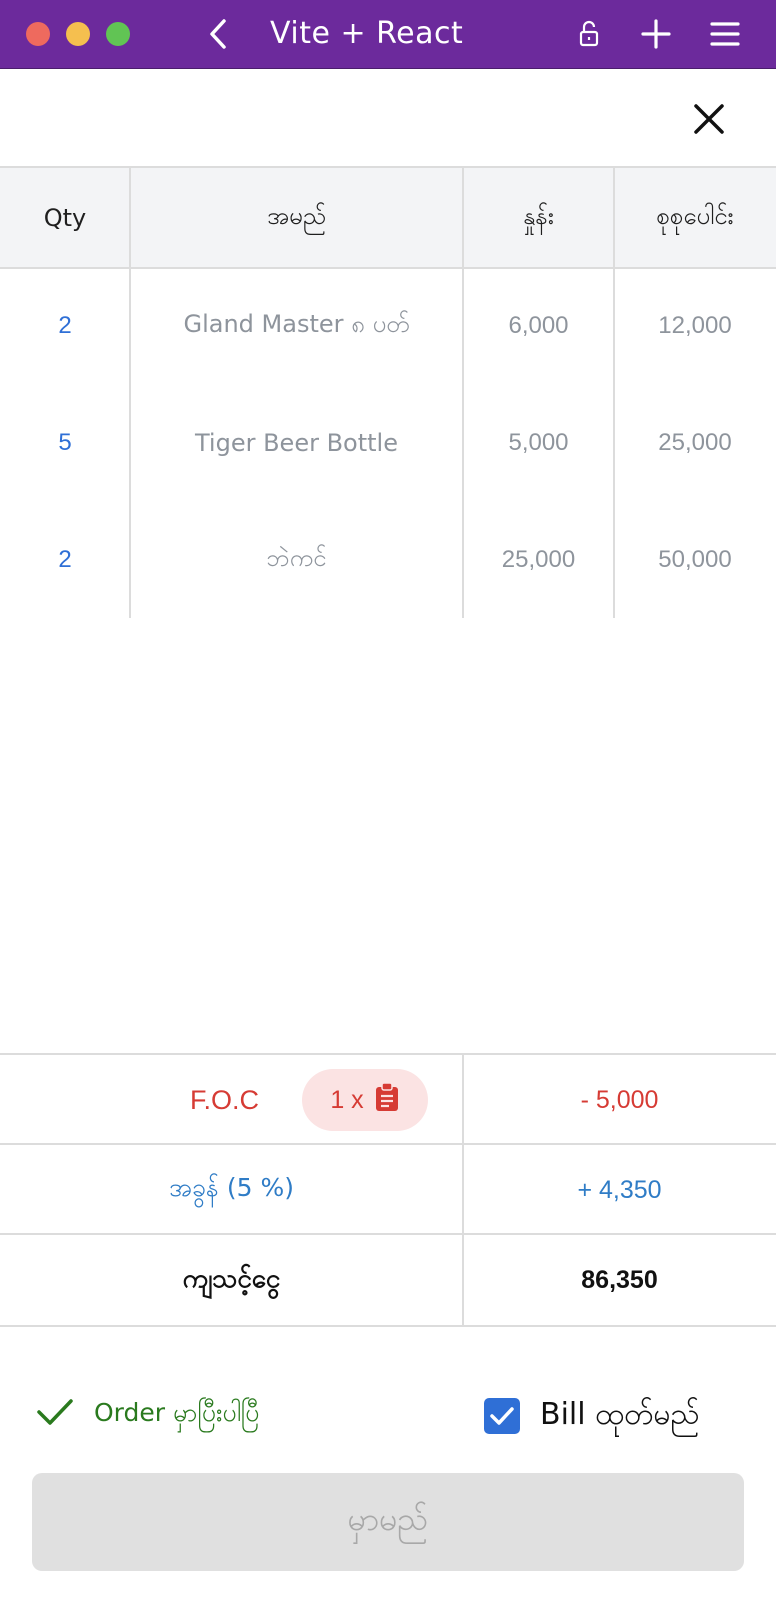 This screenshot has height=1608, width=776. I want to click on row-qty: 5, so click(65, 442).